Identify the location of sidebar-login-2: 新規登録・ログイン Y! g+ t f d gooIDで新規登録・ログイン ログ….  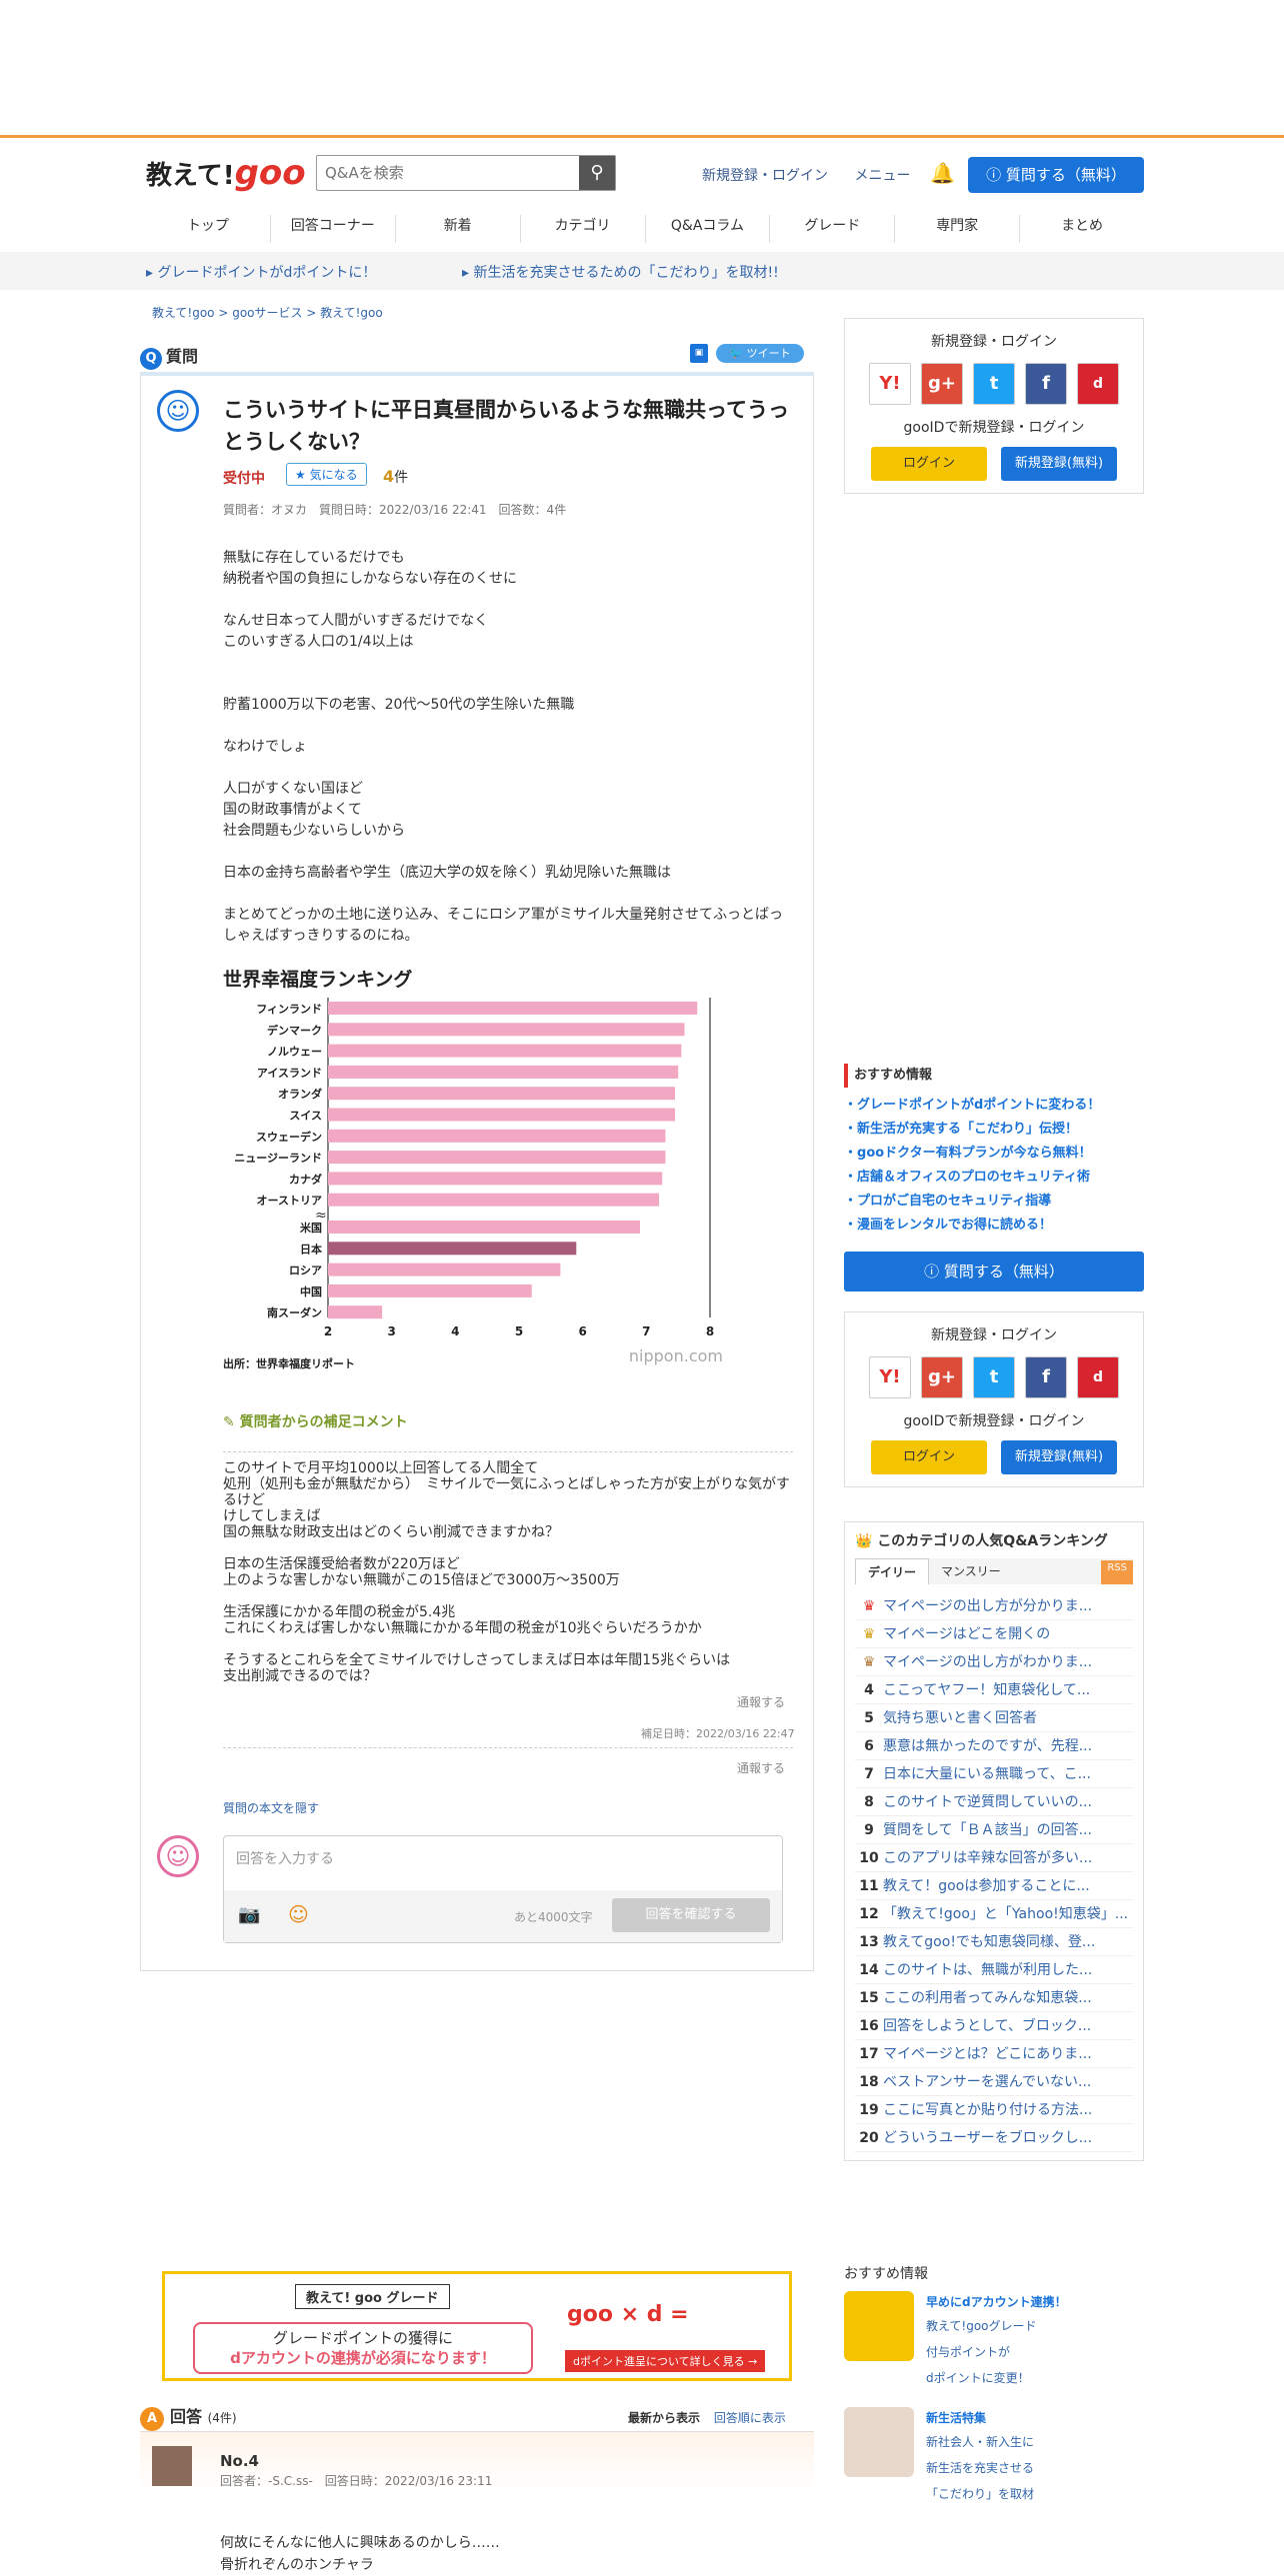
(994, 1399).